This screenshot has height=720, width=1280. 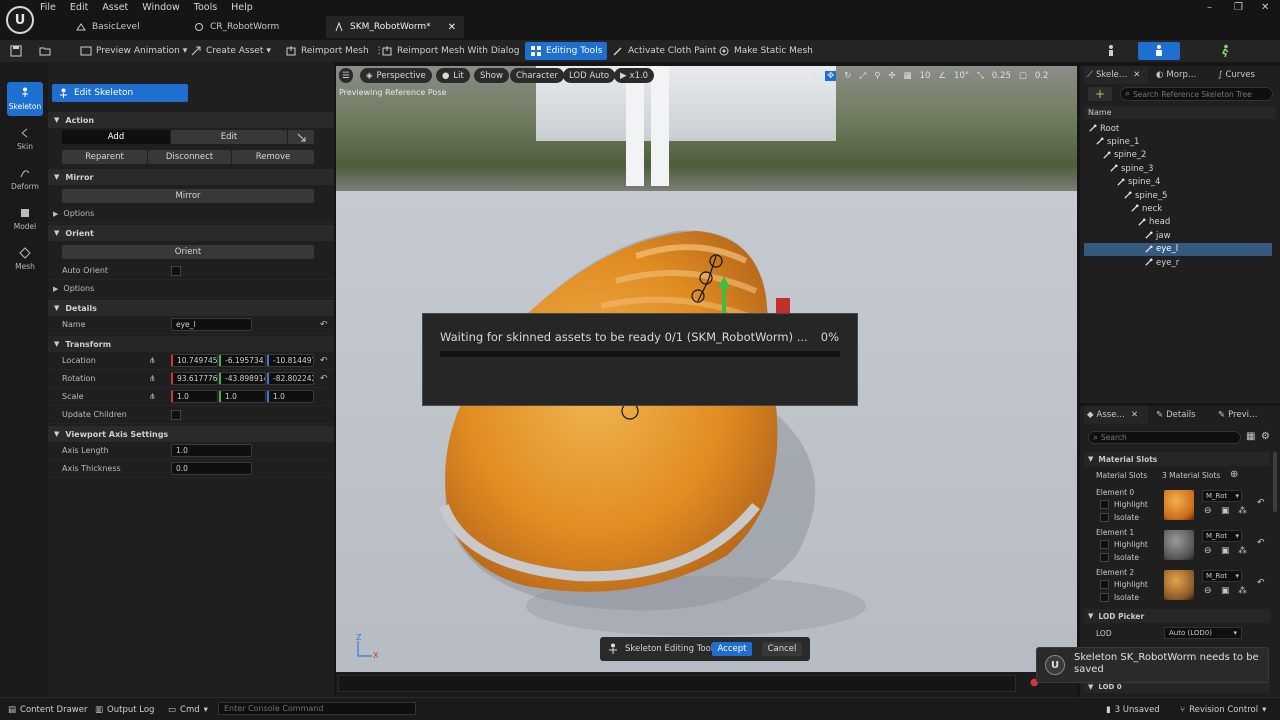 I want to click on unreal-logo-icon: U, so click(x=20, y=20).